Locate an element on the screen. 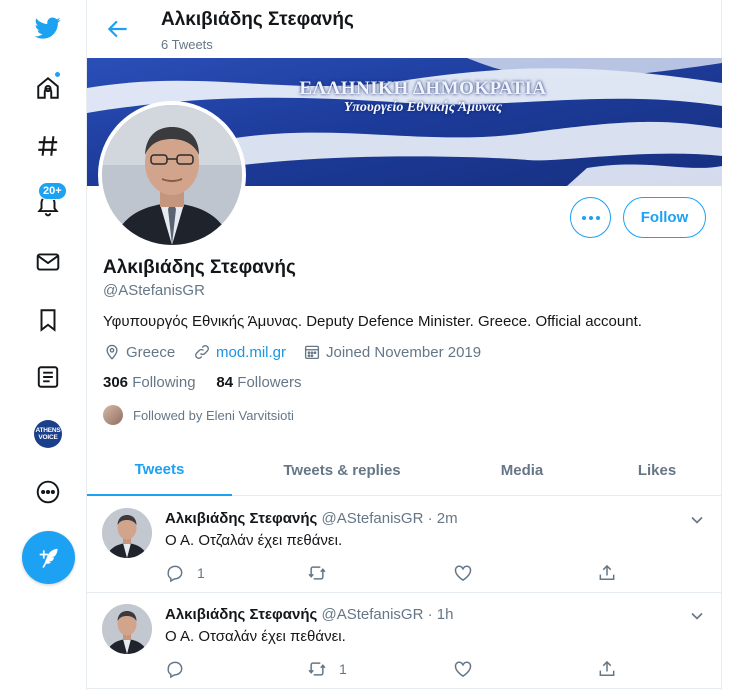  tweet-text: Ο Α. Οτζαλάν έχει πεθάνει. is located at coordinates (254, 540).